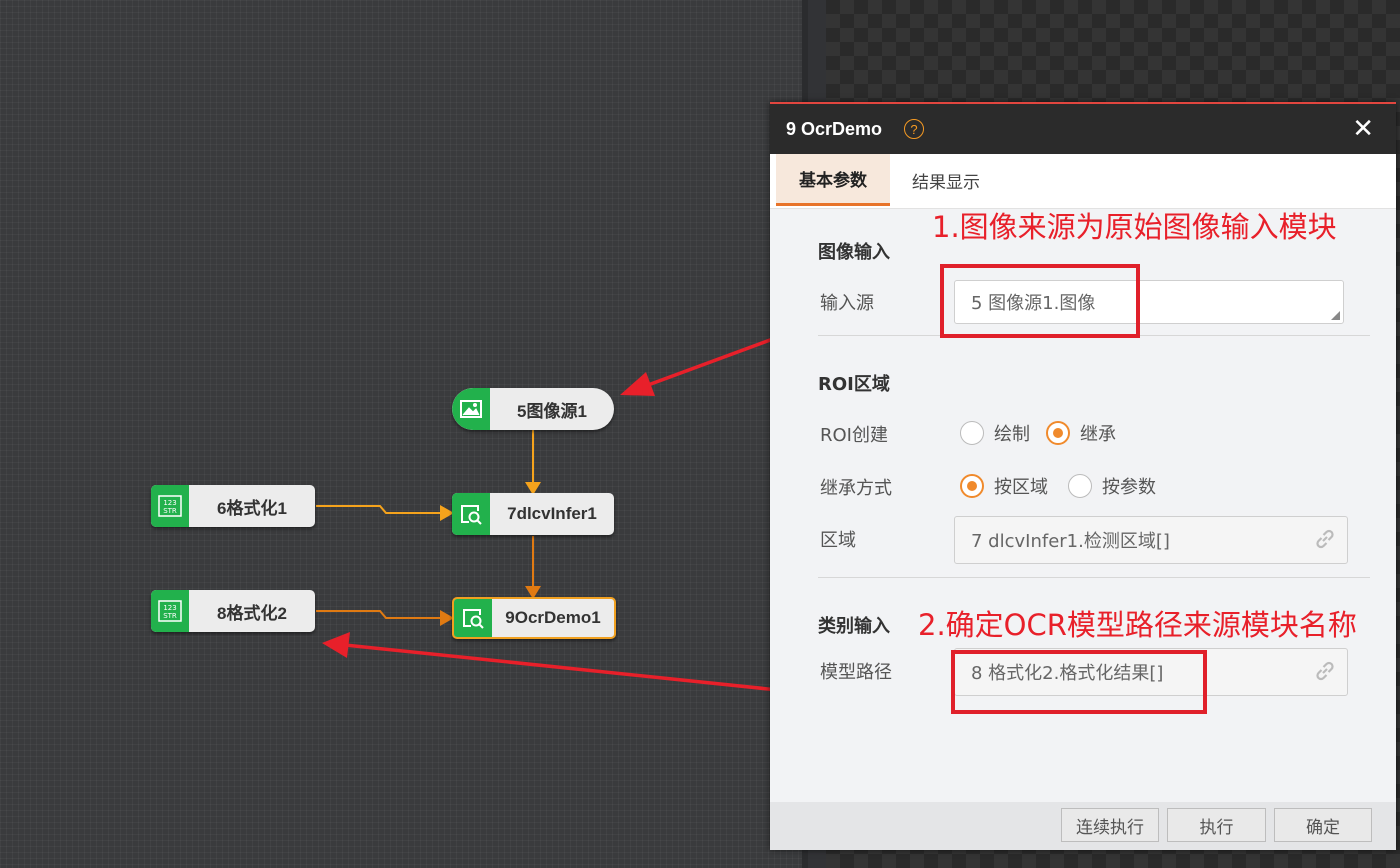 This screenshot has height=868, width=1400. I want to click on edge-format2-to-ocr, so click(385, 618).